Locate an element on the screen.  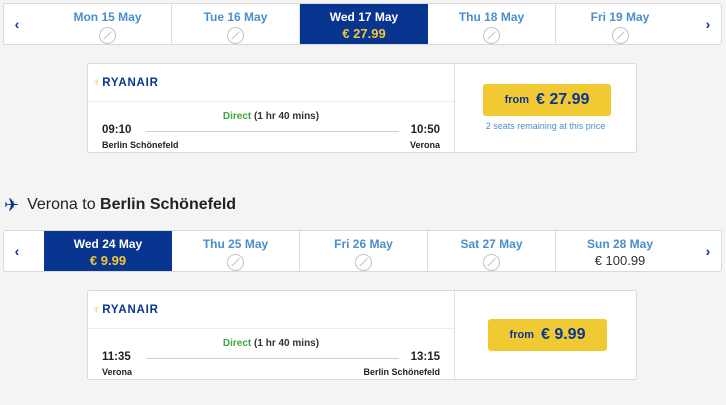
arrival-city: Verona is located at coordinates (424, 145).